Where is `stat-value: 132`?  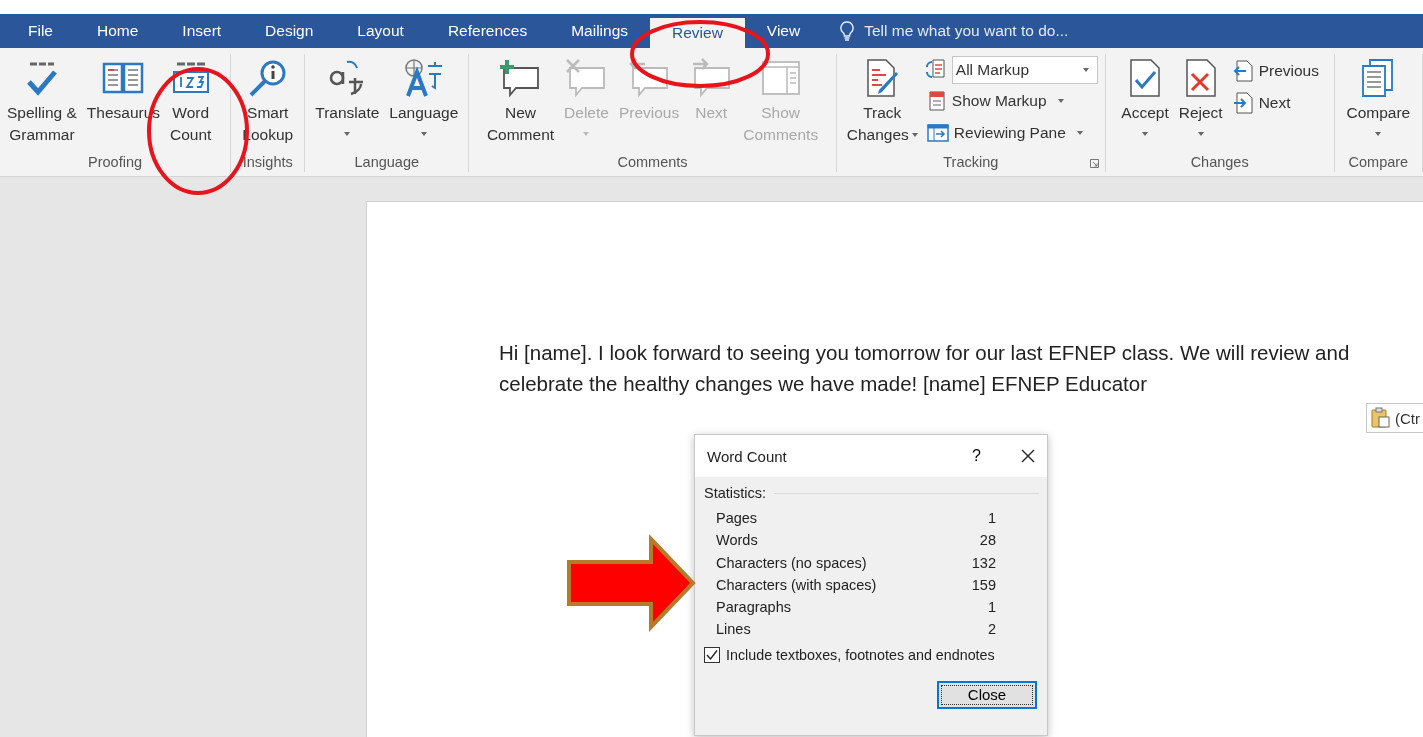
stat-value: 132 is located at coordinates (983, 563).